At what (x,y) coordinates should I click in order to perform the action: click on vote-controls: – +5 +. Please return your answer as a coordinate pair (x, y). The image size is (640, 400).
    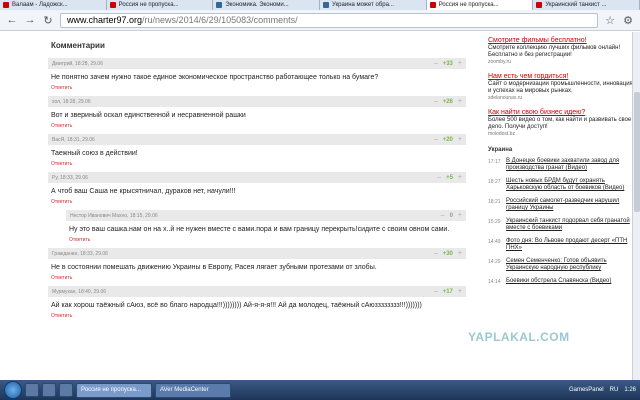
    Looking at the image, I should click on (449, 177).